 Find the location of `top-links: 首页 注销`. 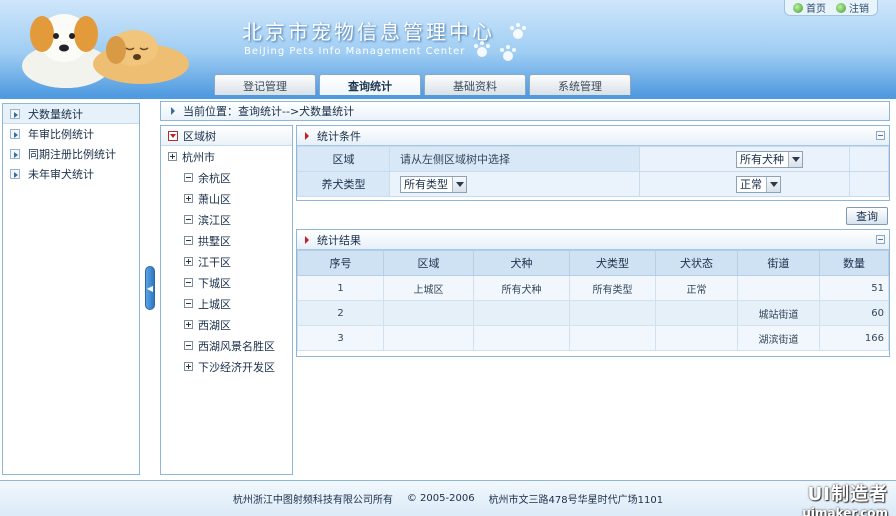

top-links: 首页 注销 is located at coordinates (831, 8).